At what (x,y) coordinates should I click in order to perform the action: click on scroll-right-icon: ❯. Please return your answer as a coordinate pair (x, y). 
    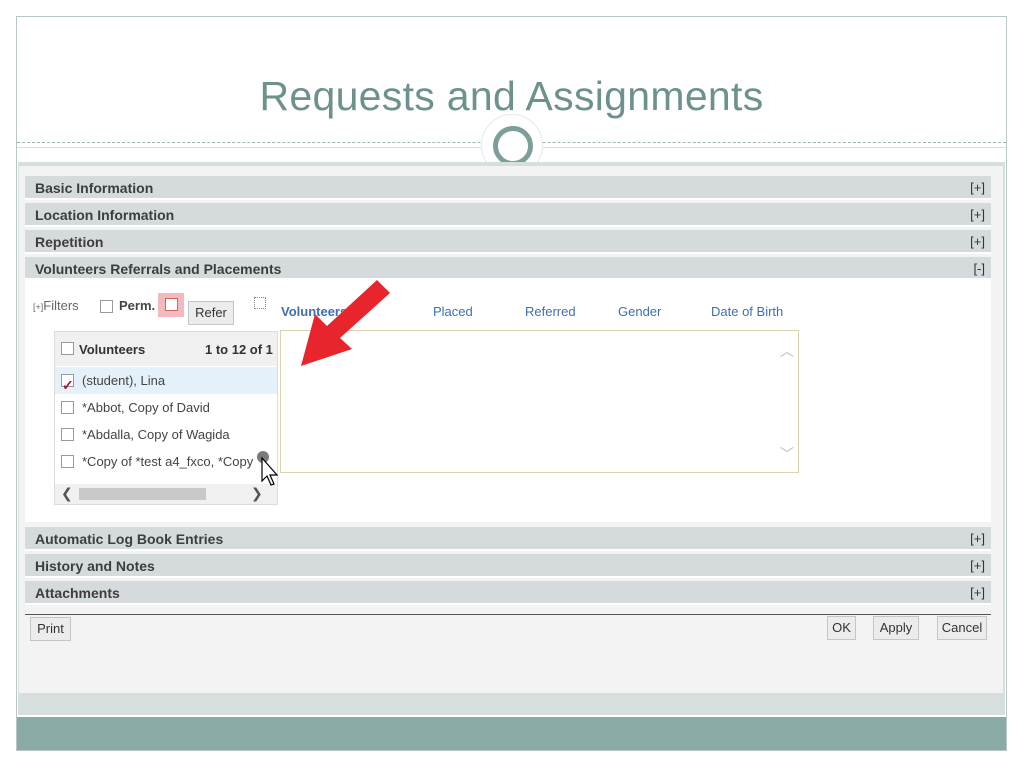
    Looking at the image, I should click on (257, 494).